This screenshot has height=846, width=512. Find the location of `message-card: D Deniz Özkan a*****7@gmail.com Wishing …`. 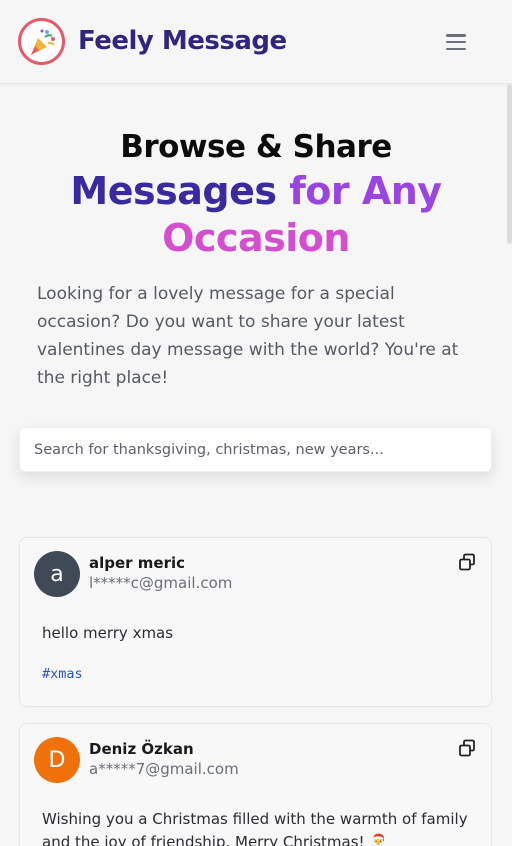

message-card: D Deniz Özkan a*****7@gmail.com Wishing … is located at coordinates (255, 784).